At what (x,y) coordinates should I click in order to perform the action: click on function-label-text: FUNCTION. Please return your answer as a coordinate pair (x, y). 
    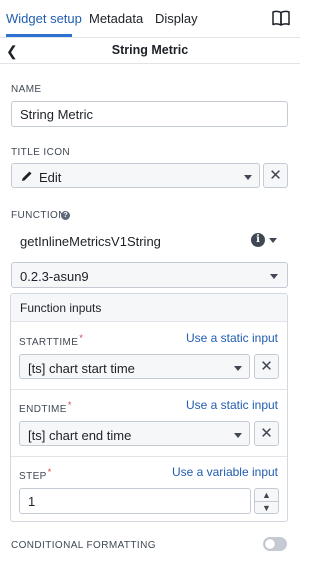
    Looking at the image, I should click on (38, 215).